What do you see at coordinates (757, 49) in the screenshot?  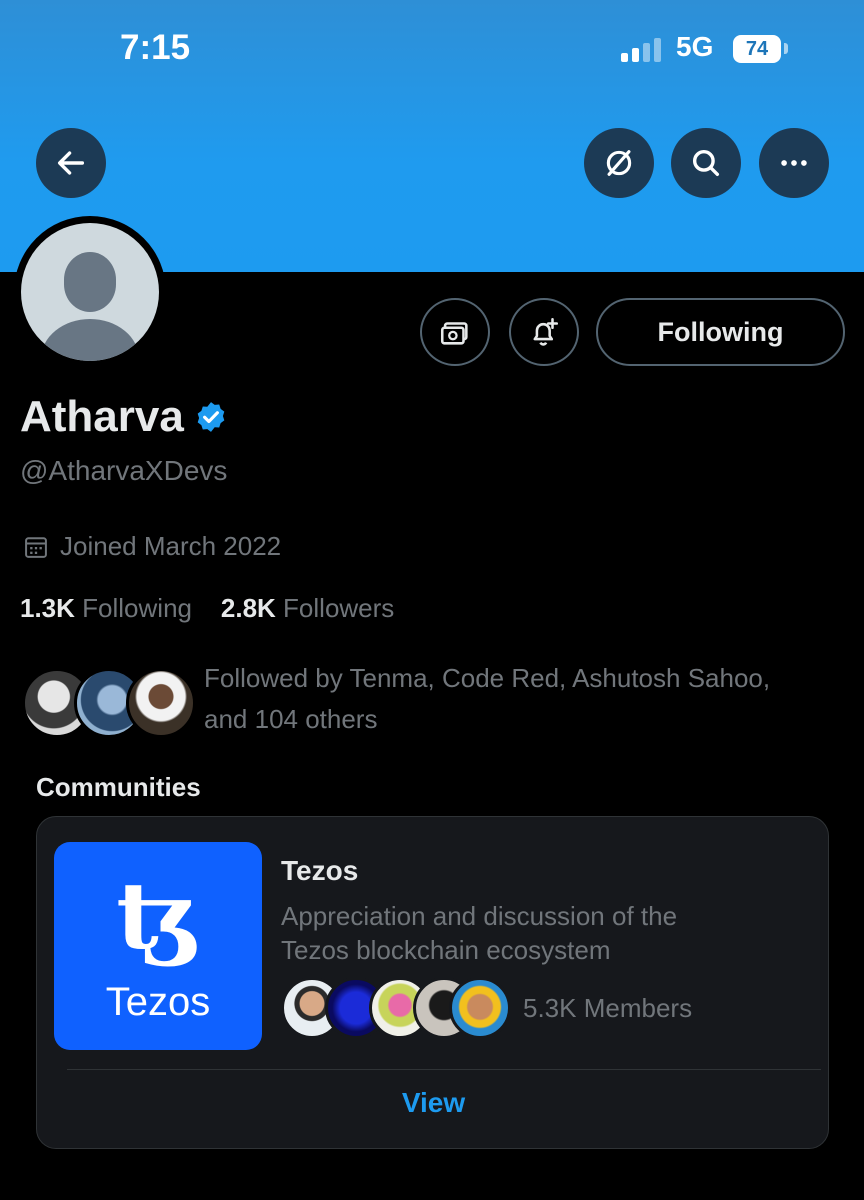 I see `battery-icon: 74` at bounding box center [757, 49].